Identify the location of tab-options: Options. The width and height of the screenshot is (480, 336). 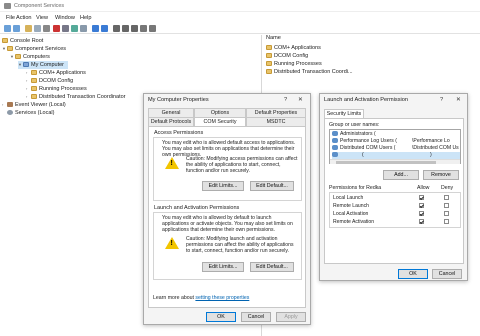
(220, 112).